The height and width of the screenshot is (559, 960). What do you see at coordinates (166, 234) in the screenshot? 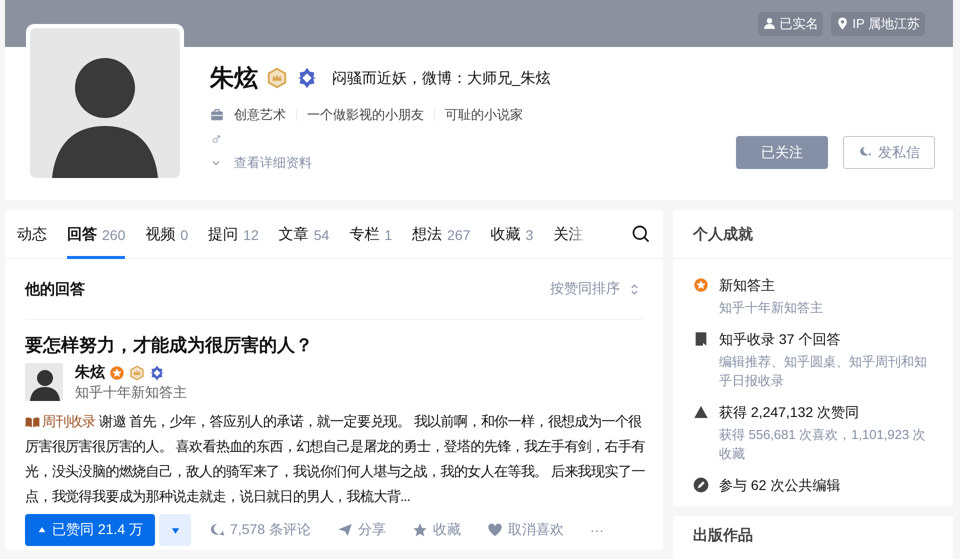
I see `profile-tab: 视频 0` at bounding box center [166, 234].